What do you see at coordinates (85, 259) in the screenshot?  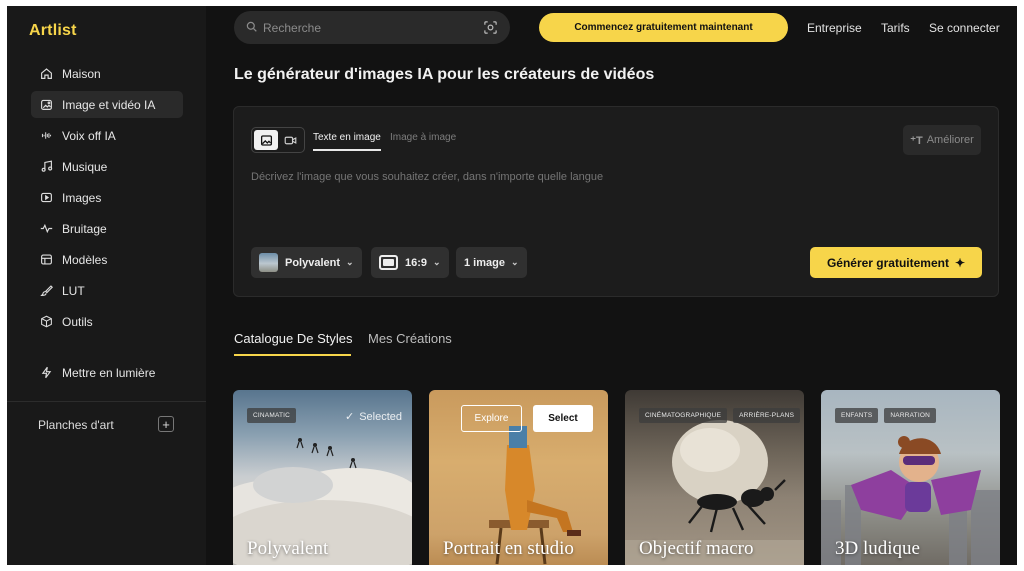 I see `sidebar-item-label: Modèles` at bounding box center [85, 259].